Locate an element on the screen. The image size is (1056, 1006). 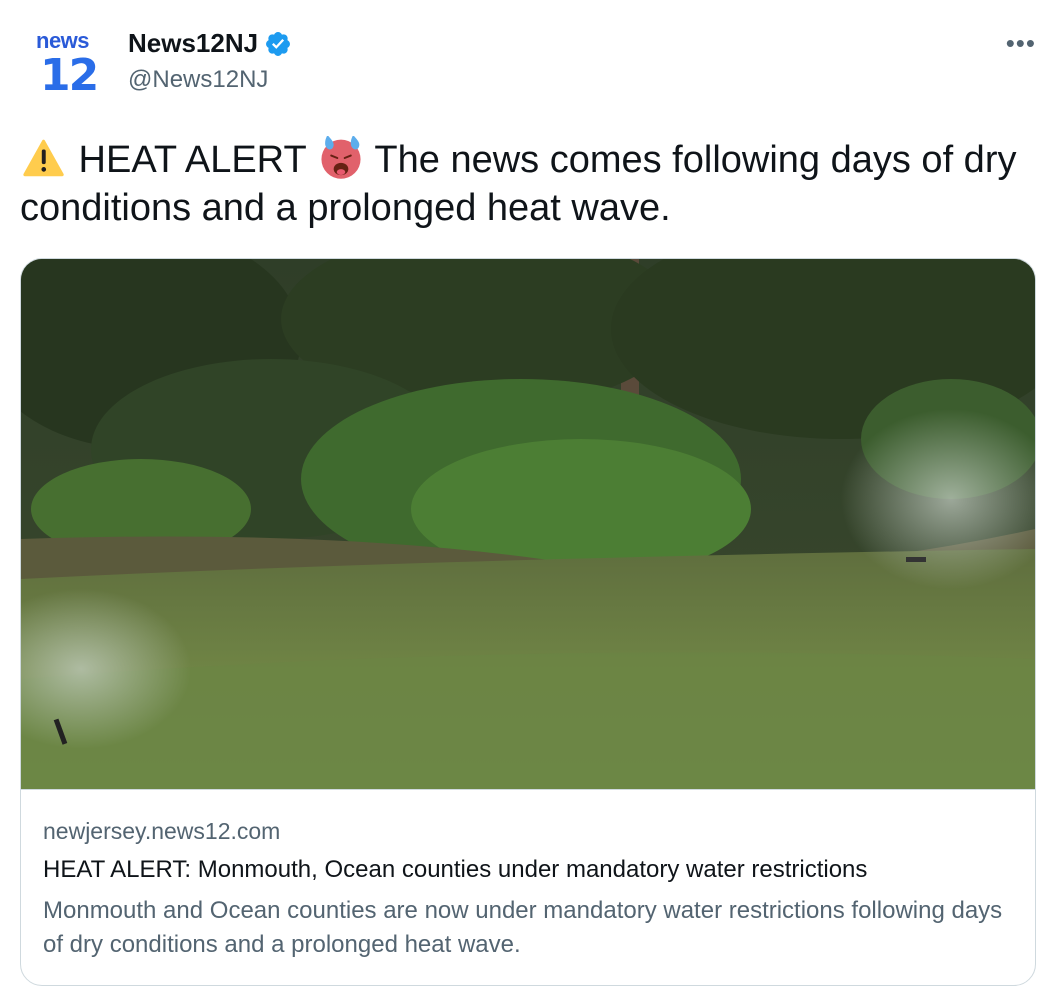
tweet-text-part: HEAT ALERT is located at coordinates (192, 160).